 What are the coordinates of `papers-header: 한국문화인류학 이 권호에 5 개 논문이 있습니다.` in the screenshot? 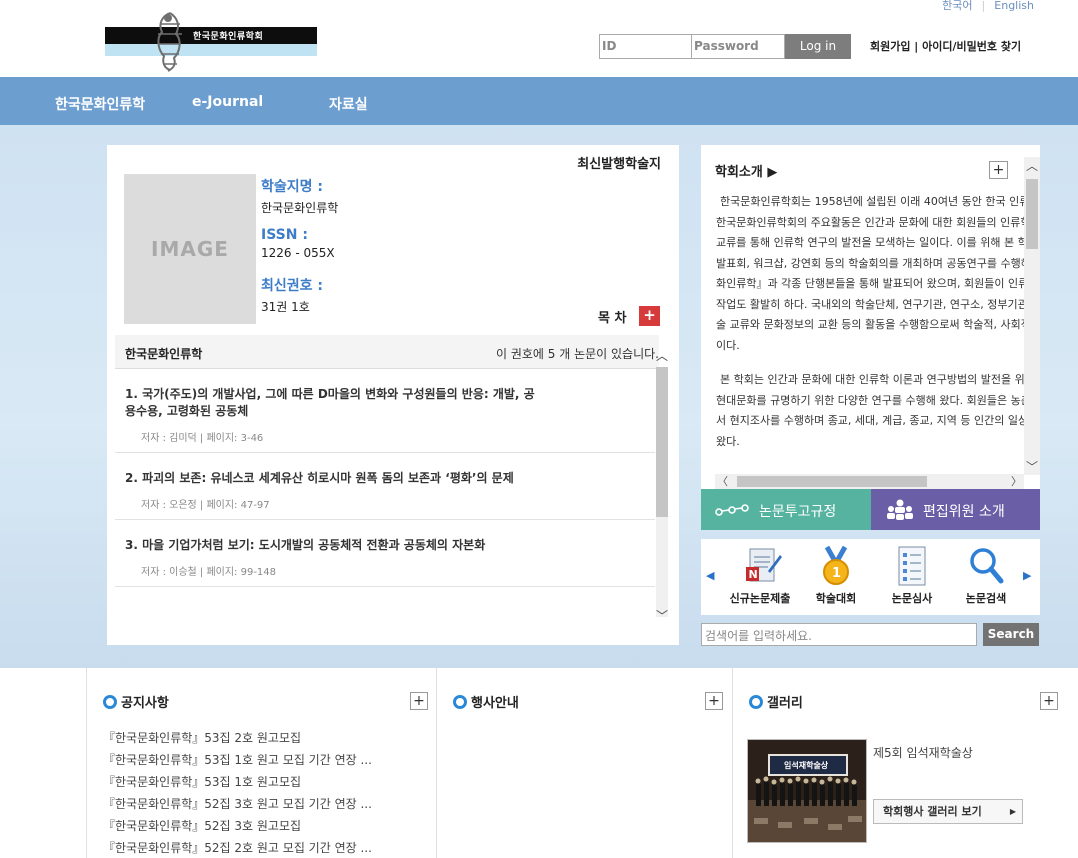 It's located at (387, 352).